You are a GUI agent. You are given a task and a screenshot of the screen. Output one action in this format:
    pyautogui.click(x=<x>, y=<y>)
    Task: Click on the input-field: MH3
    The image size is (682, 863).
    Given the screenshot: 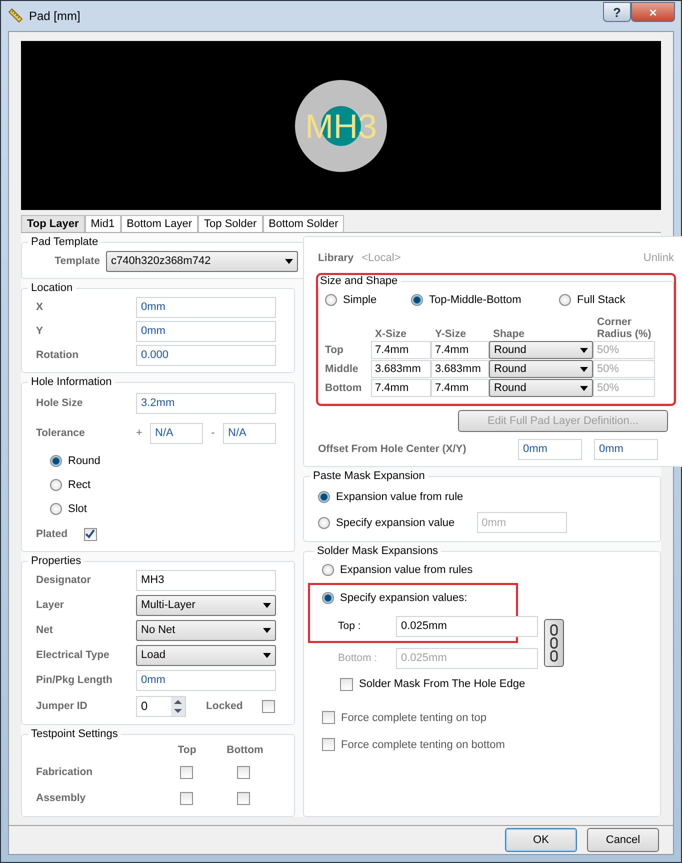 What is the action you would take?
    pyautogui.click(x=206, y=580)
    